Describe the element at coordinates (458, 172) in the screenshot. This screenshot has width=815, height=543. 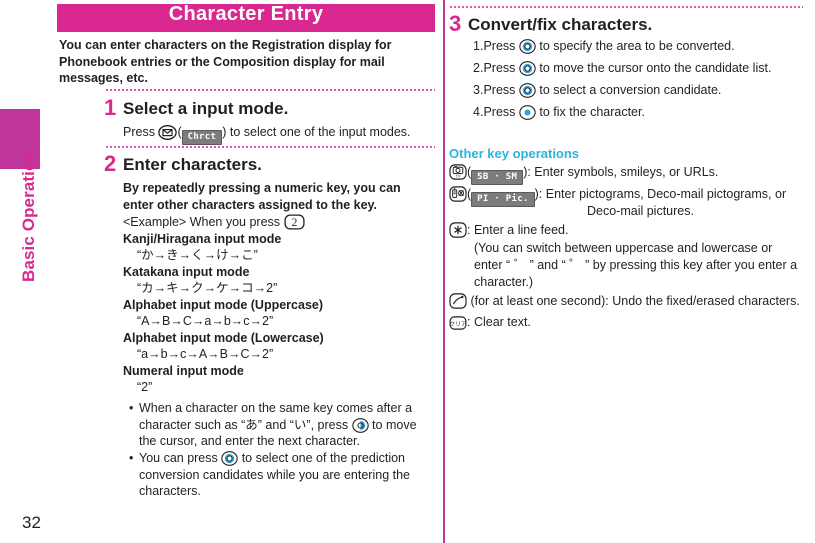
I see `camera-tv-key-icon: TV` at that location.